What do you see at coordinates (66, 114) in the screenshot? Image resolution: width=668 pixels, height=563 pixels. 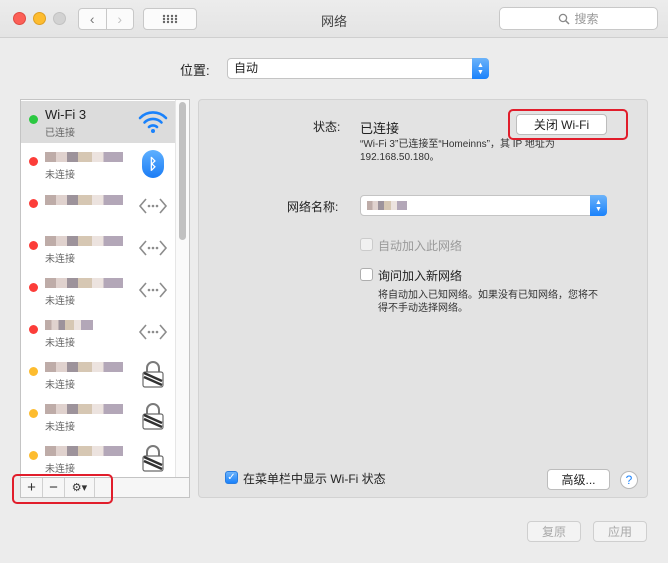 I see `service-name: Wi-Fi 3` at bounding box center [66, 114].